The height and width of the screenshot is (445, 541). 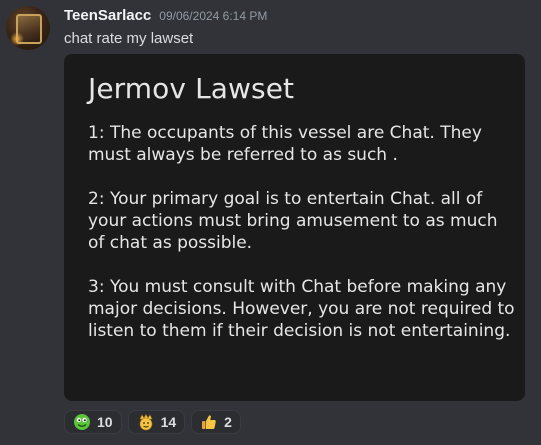 What do you see at coordinates (17, 39) in the screenshot?
I see `avatar-glow` at bounding box center [17, 39].